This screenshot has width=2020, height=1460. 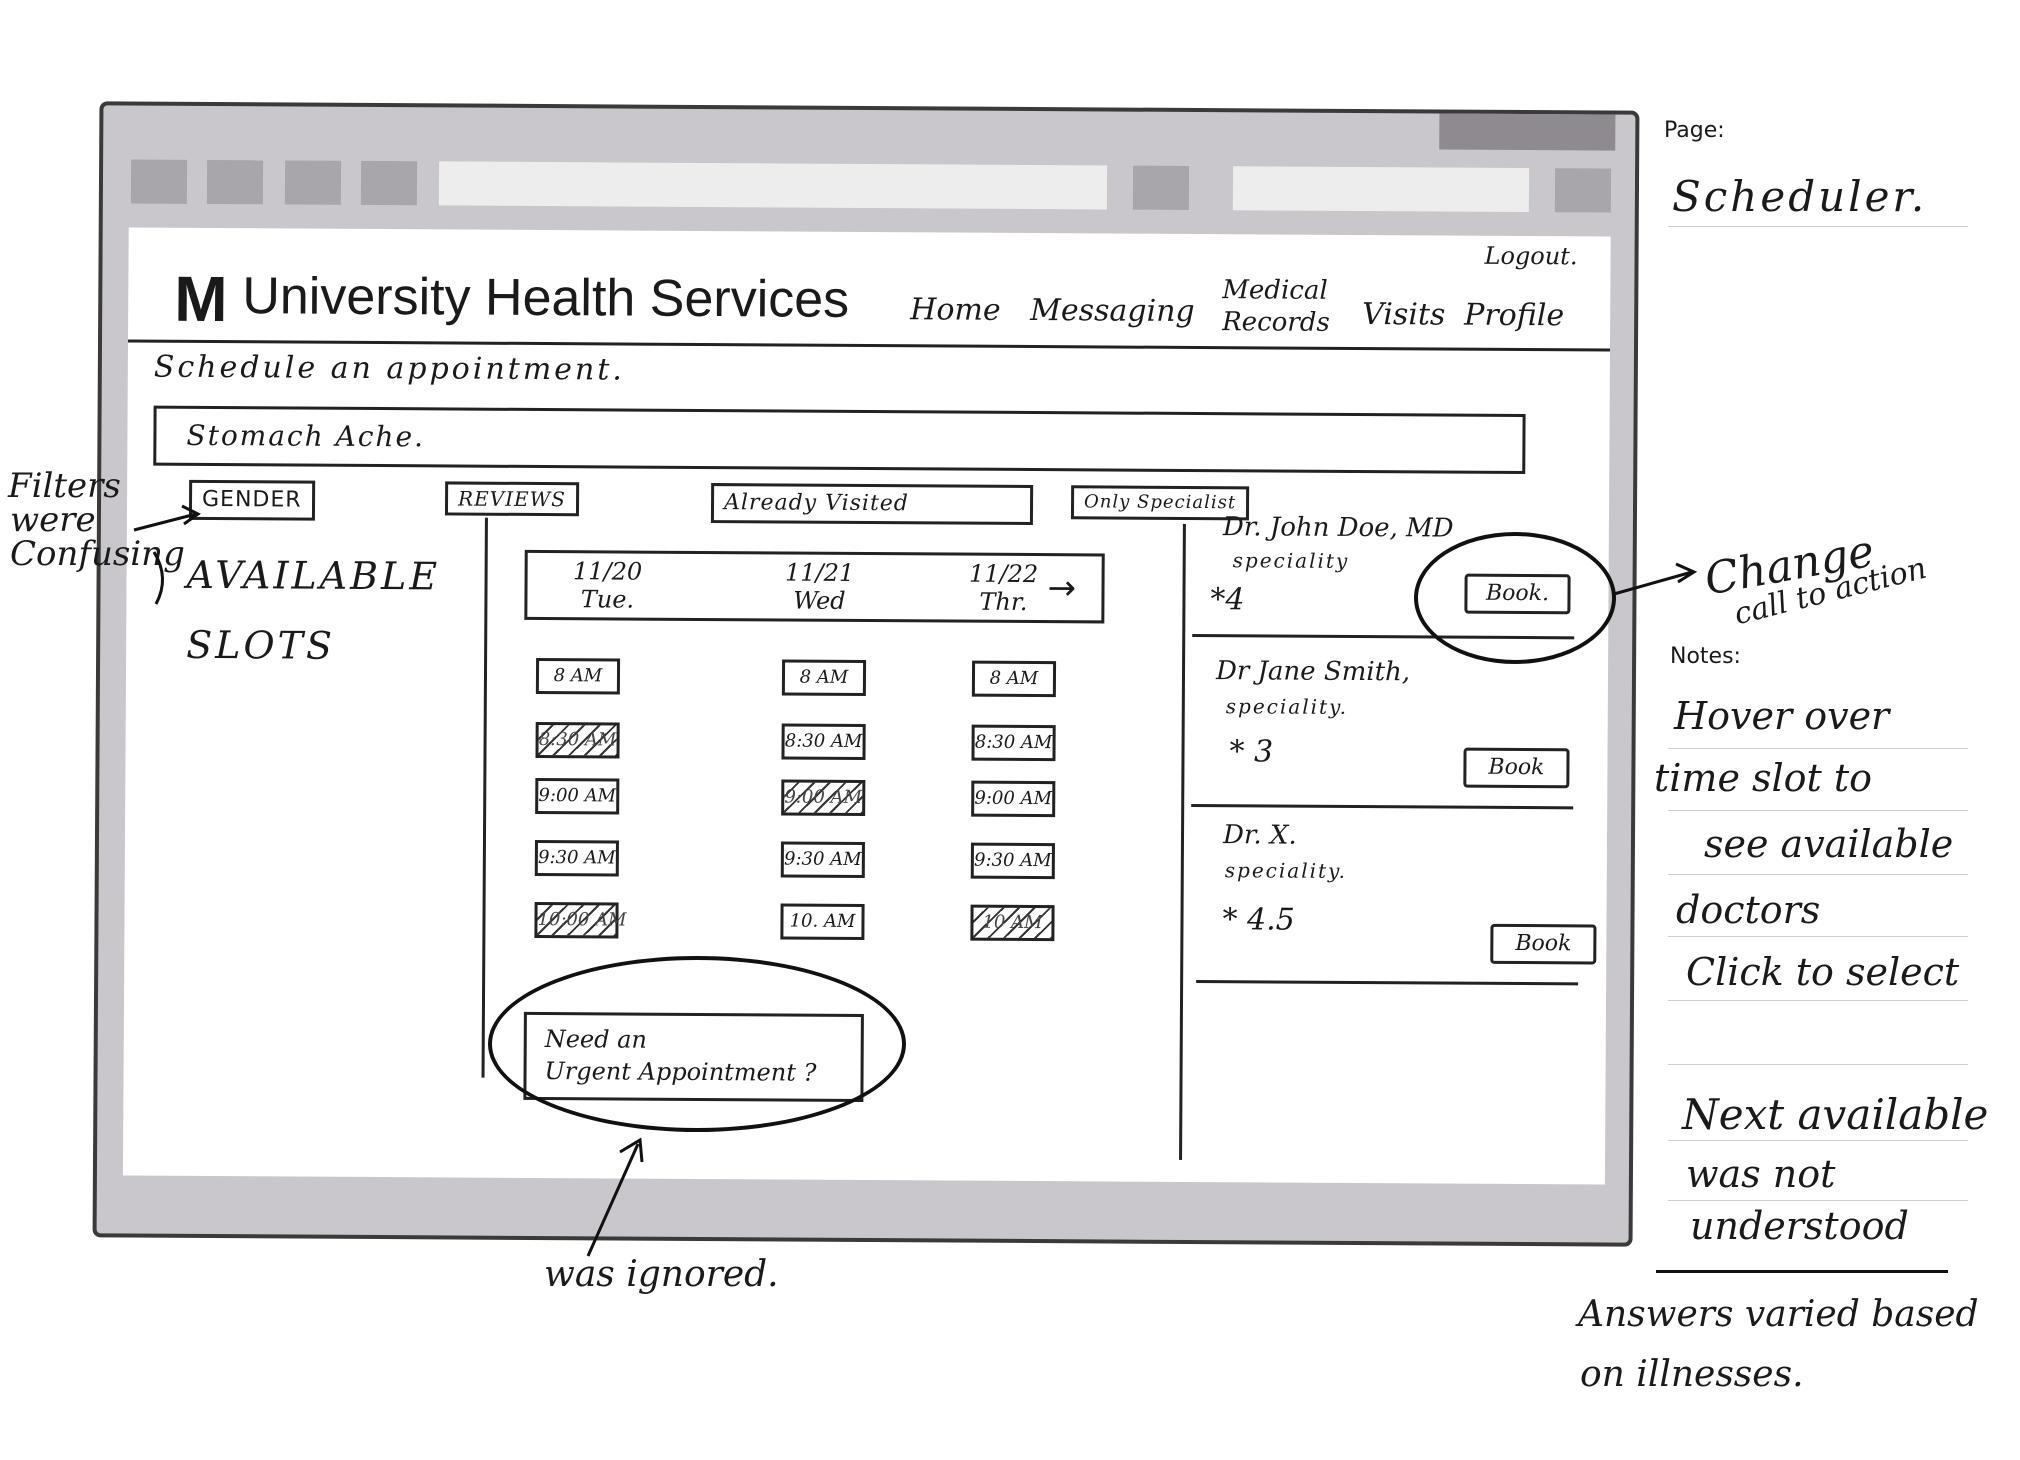 I want to click on note-line: Hover over, so click(x=1782, y=716).